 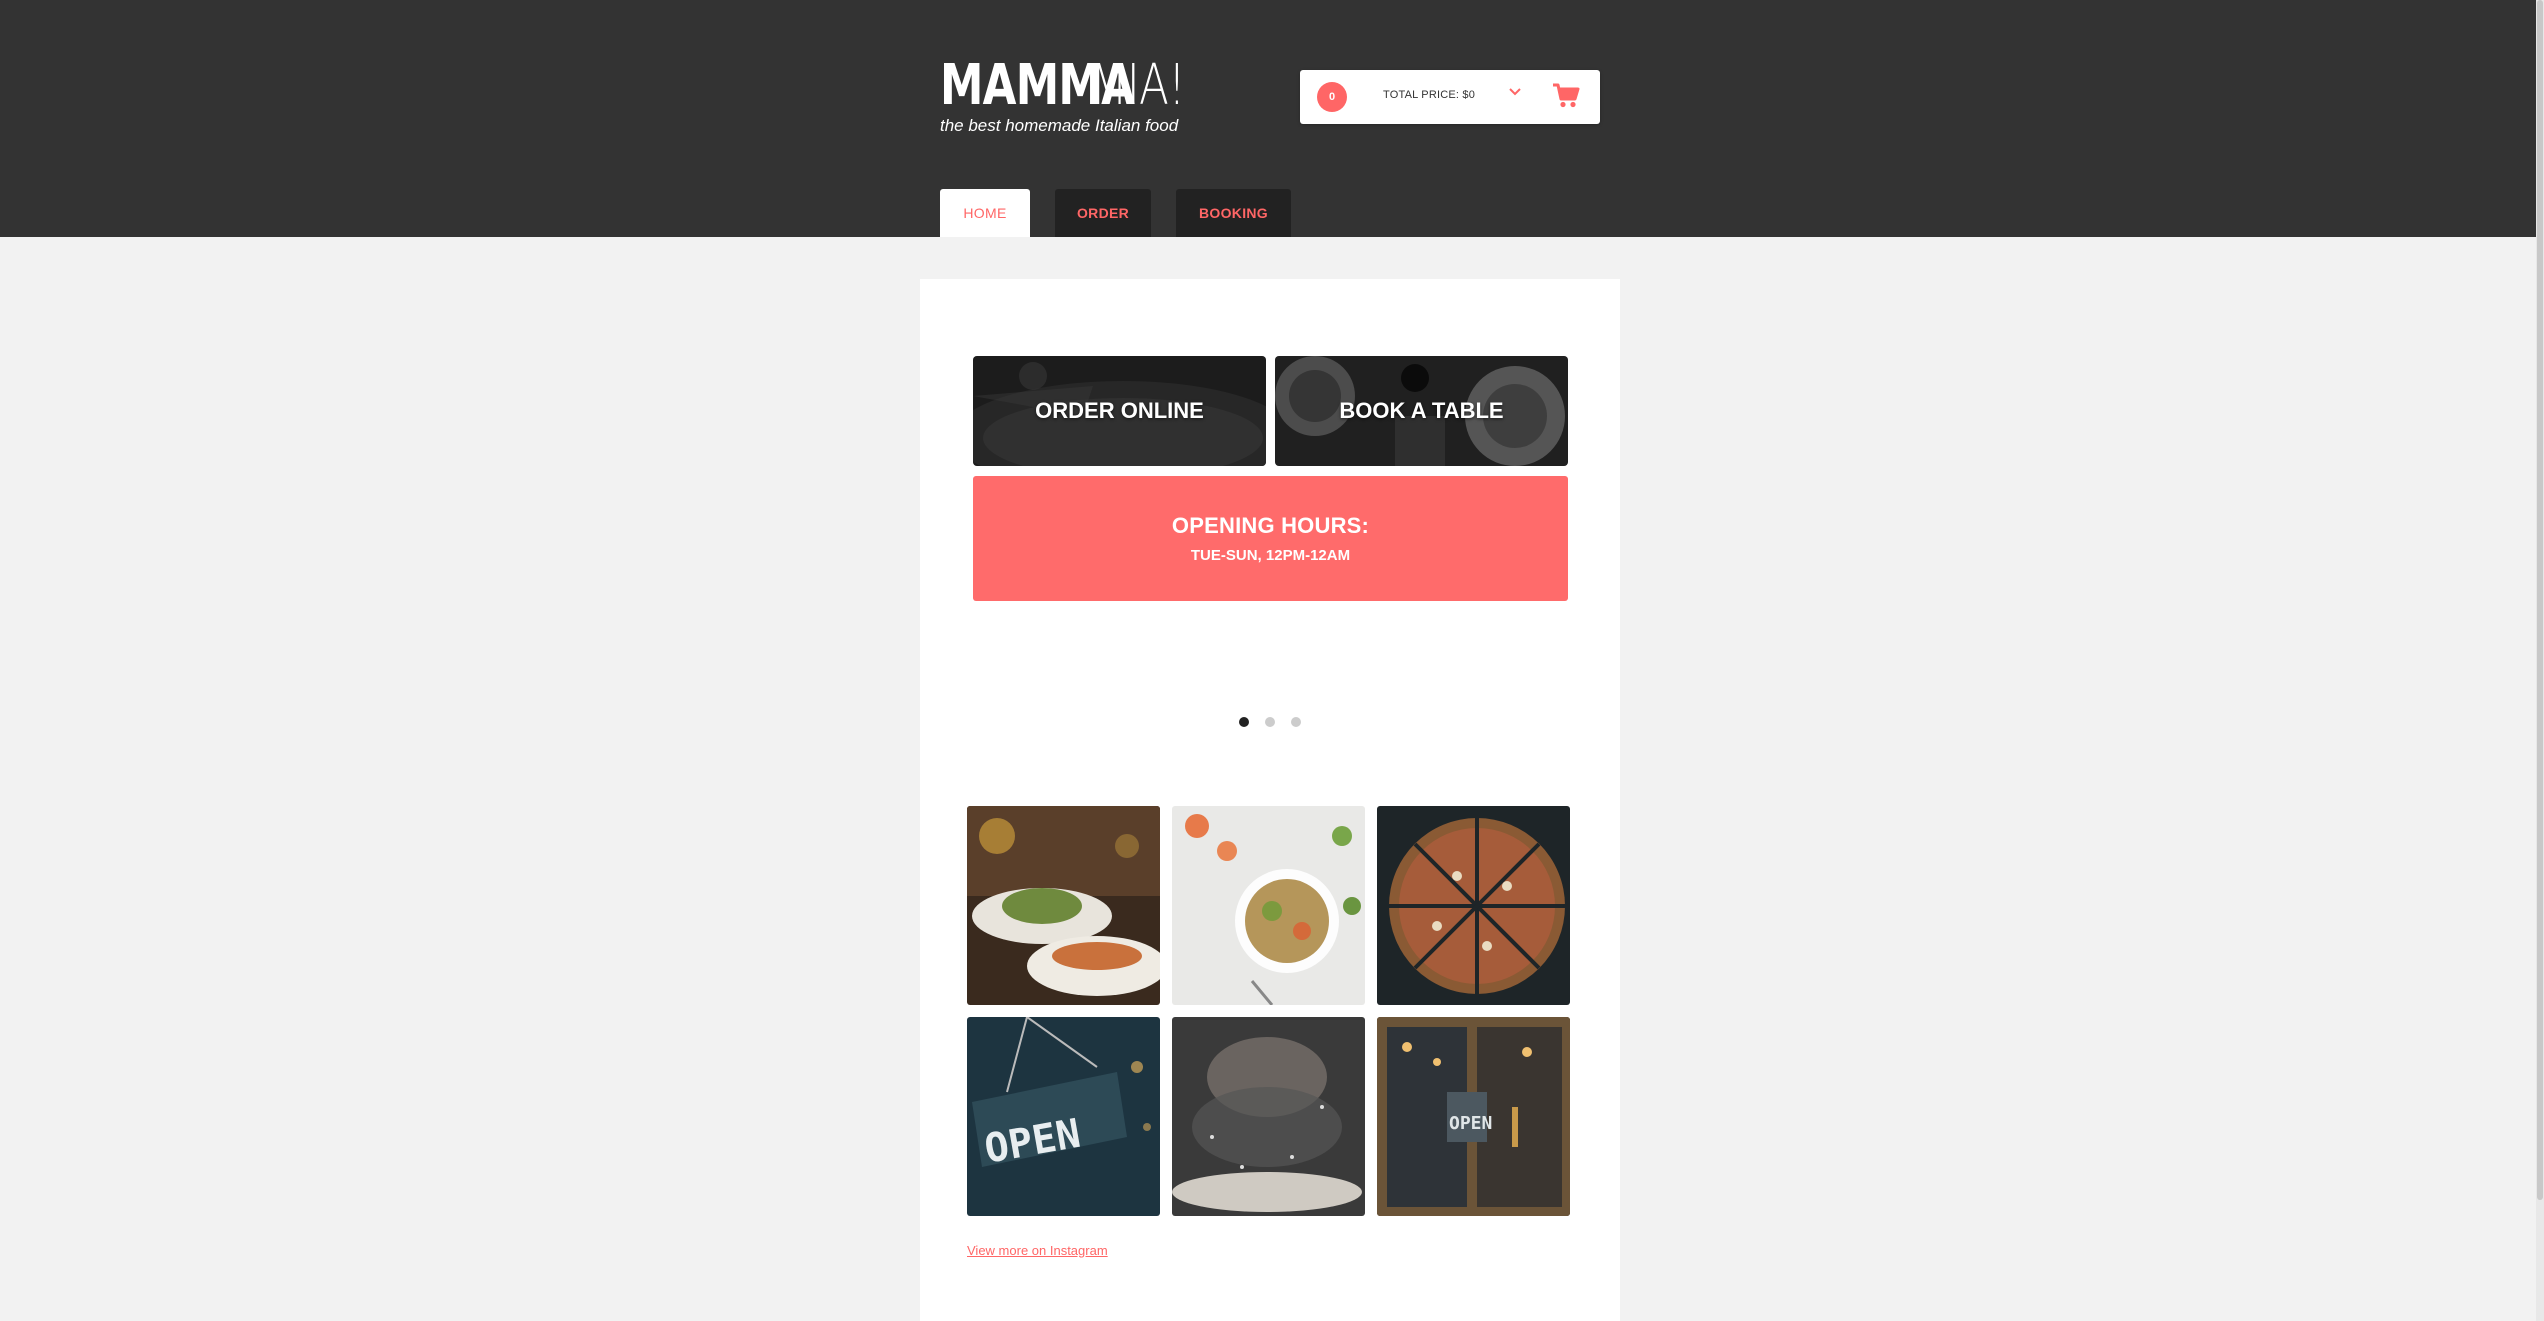 I want to click on chevron-down-icon, so click(x=1515, y=92).